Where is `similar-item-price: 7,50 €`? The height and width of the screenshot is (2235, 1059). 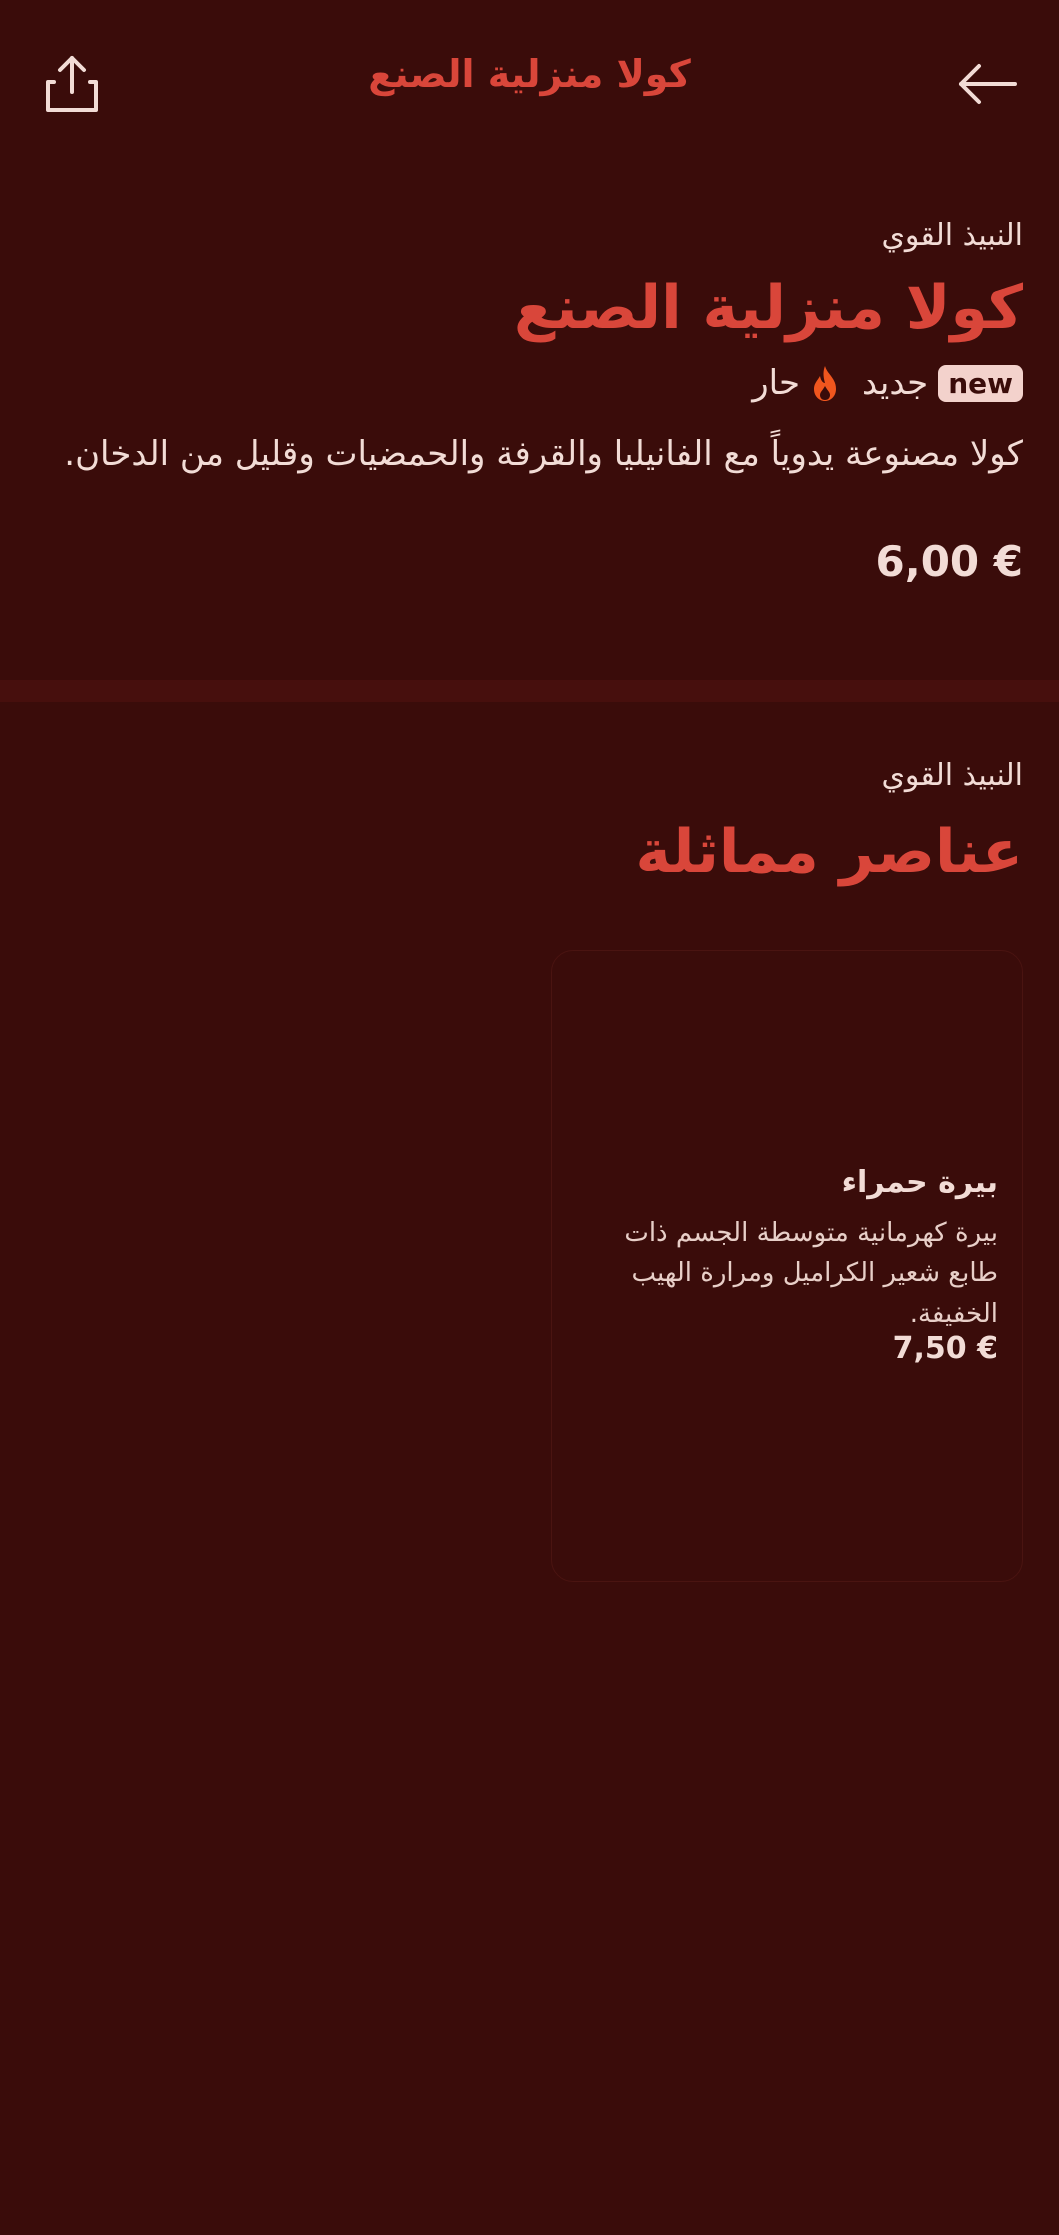 similar-item-price: 7,50 € is located at coordinates (945, 1348).